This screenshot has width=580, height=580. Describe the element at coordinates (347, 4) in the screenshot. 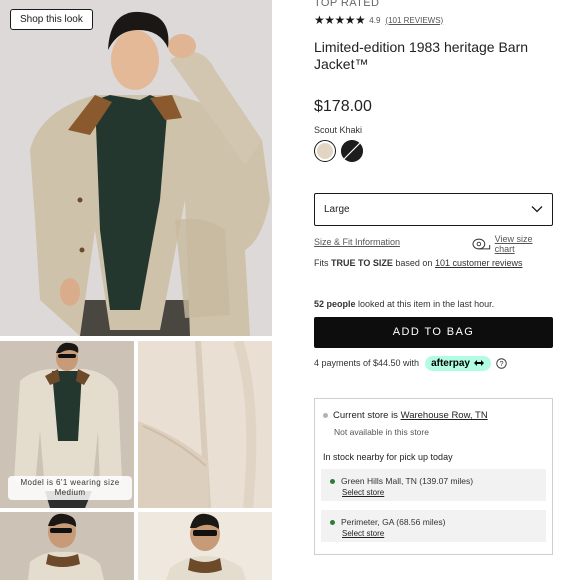

I see `top-rated-badge: TOP RATED` at that location.